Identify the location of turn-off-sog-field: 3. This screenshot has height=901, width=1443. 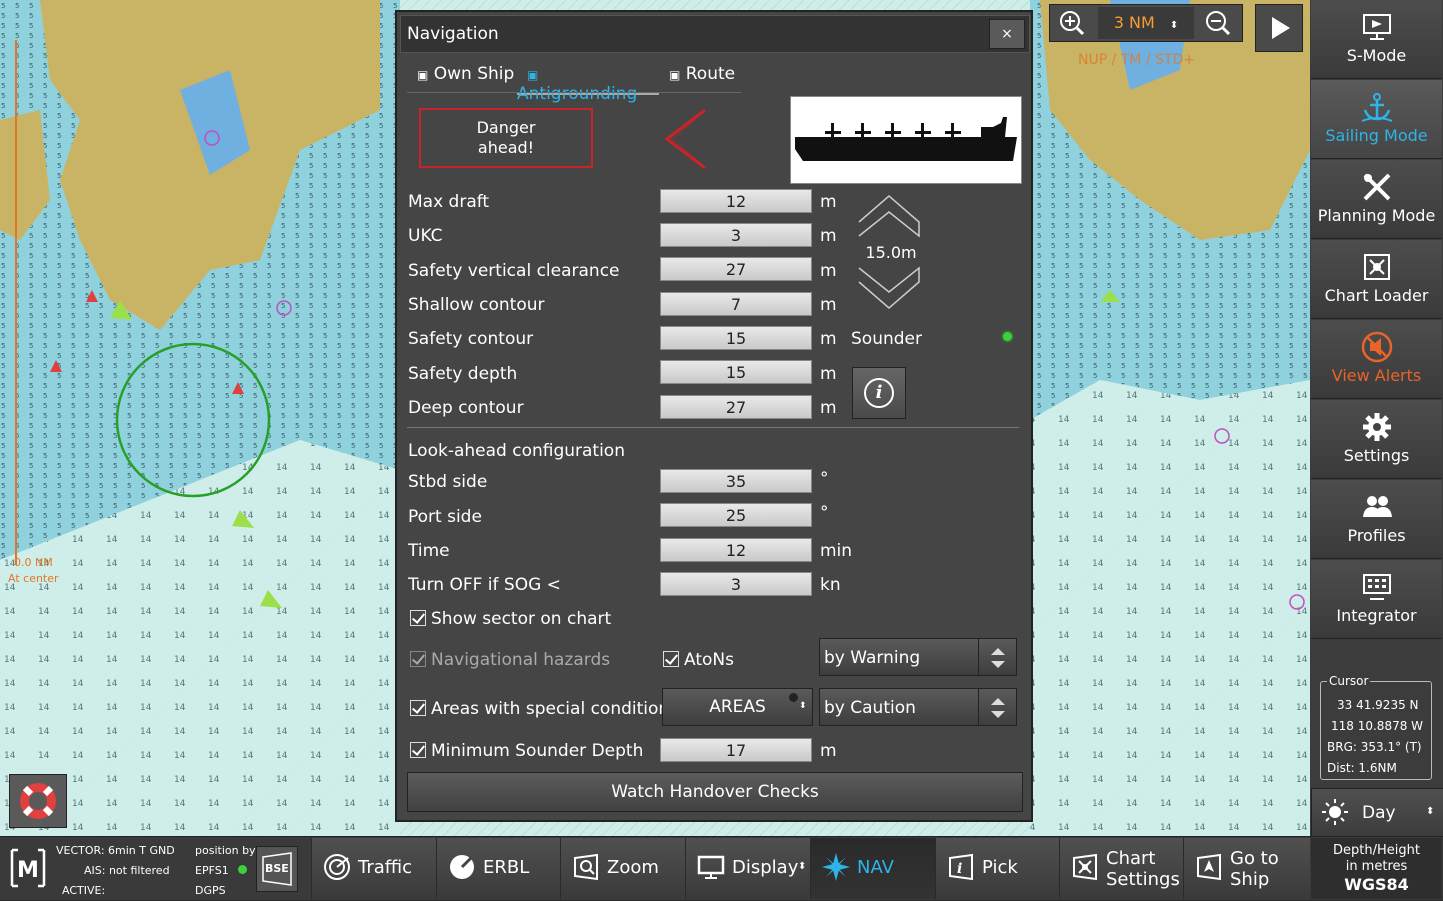
(736, 584).